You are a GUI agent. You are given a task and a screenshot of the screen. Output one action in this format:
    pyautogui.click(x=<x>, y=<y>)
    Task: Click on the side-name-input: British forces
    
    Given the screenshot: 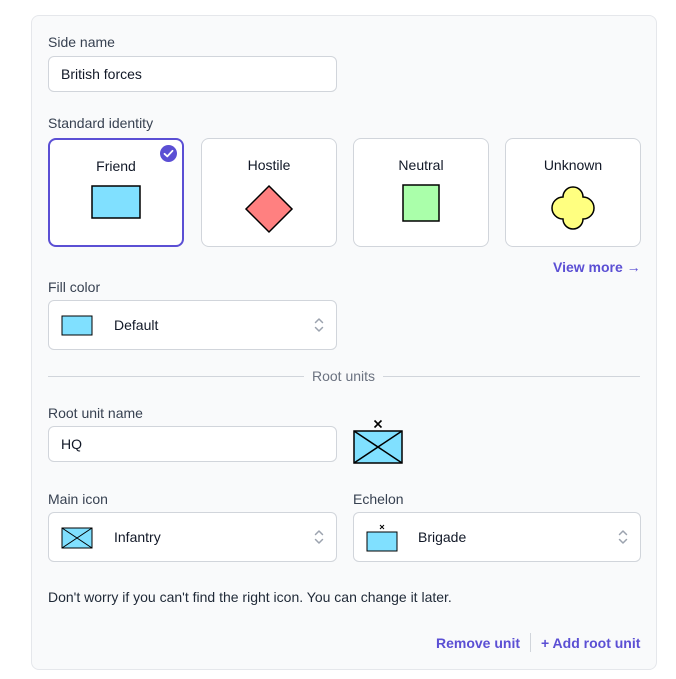 What is the action you would take?
    pyautogui.click(x=192, y=74)
    